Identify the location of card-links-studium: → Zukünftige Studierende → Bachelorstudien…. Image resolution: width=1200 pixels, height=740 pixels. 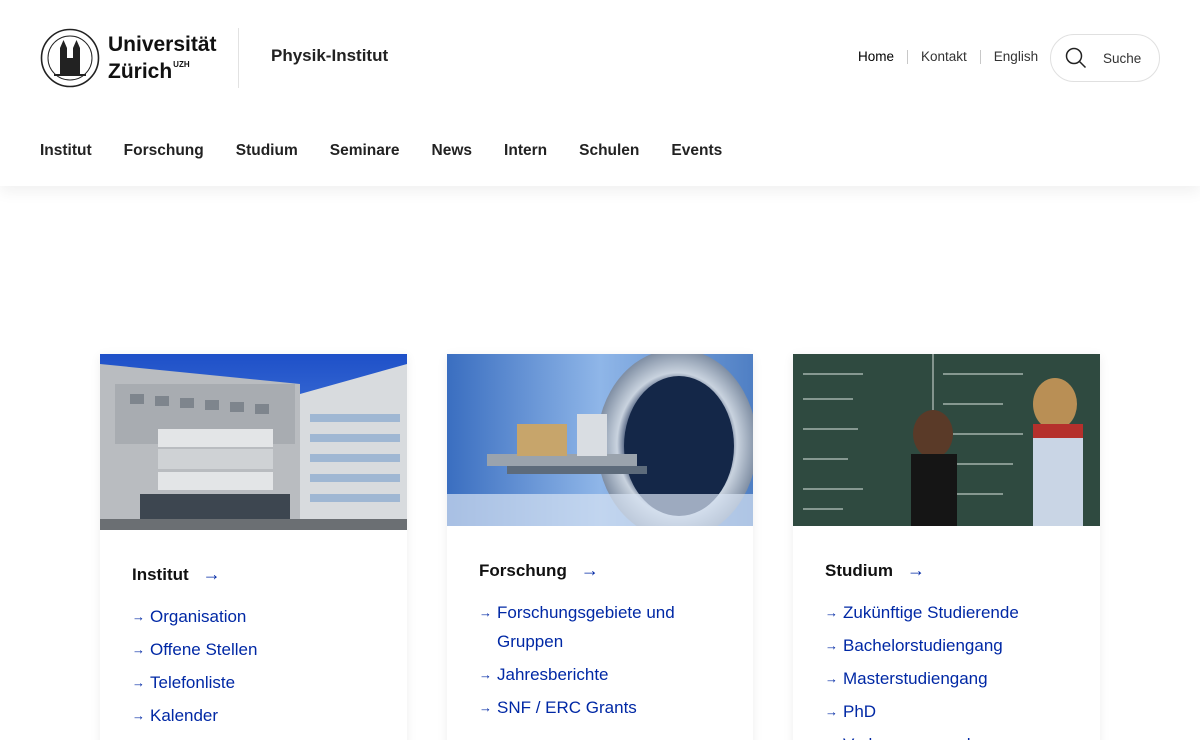
(922, 669).